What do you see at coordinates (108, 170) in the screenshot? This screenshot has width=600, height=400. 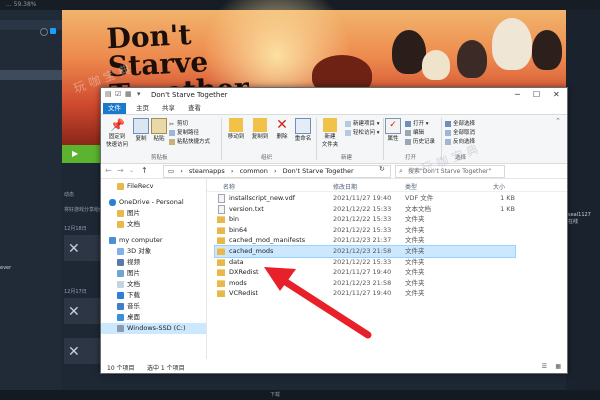 I see `back-arrow-icon: ←` at bounding box center [108, 170].